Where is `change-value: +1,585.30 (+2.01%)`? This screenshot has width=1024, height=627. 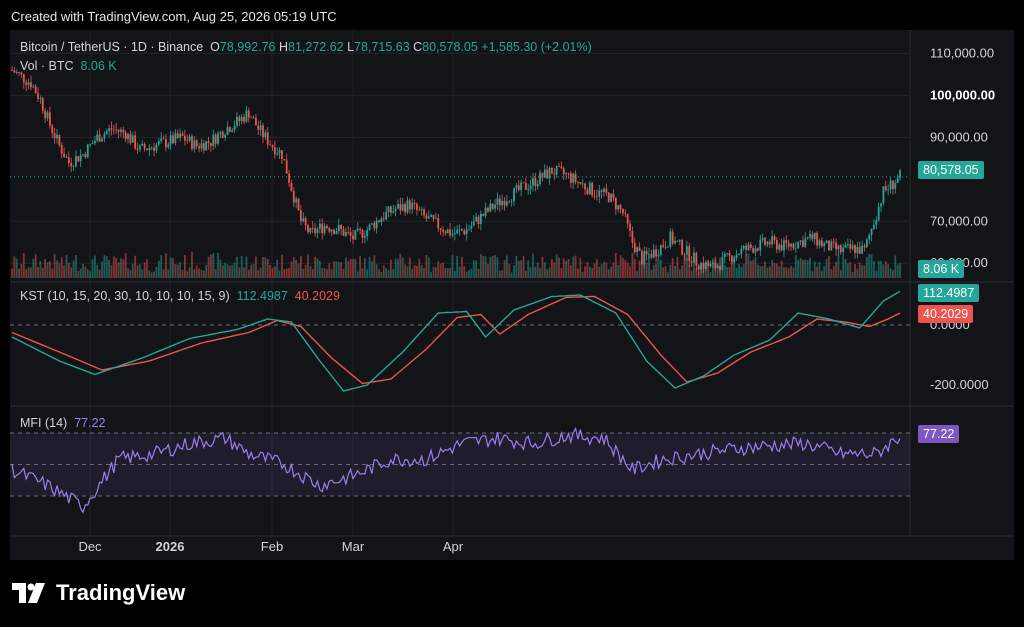
change-value: +1,585.30 (+2.01%) is located at coordinates (536, 47).